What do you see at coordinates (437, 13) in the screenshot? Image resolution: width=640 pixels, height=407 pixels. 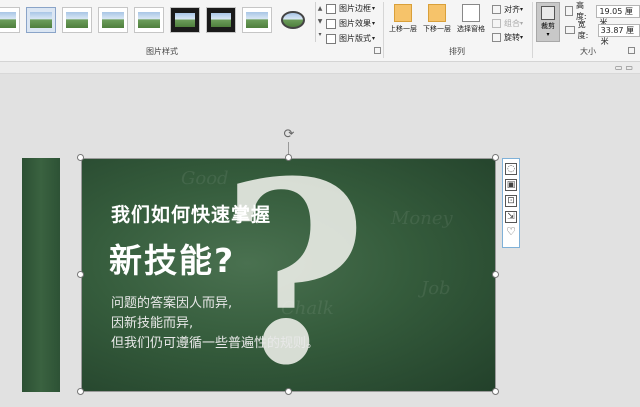 I see `send-backward-icon` at bounding box center [437, 13].